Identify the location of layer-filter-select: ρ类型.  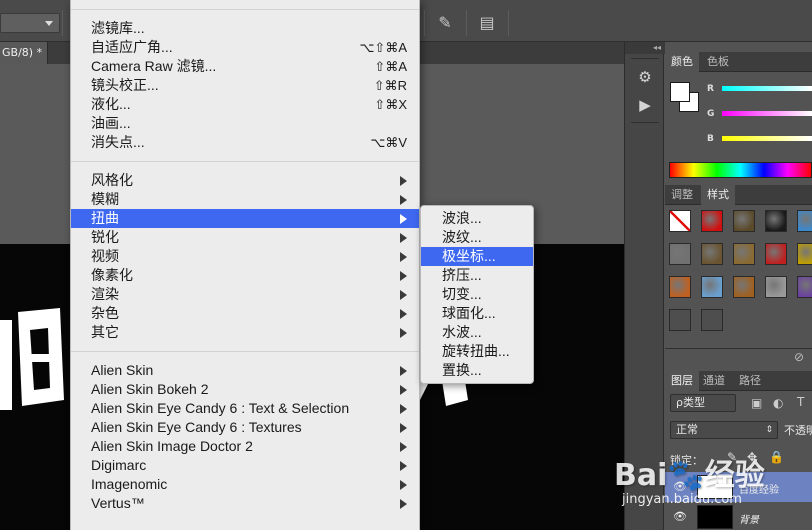
(703, 403).